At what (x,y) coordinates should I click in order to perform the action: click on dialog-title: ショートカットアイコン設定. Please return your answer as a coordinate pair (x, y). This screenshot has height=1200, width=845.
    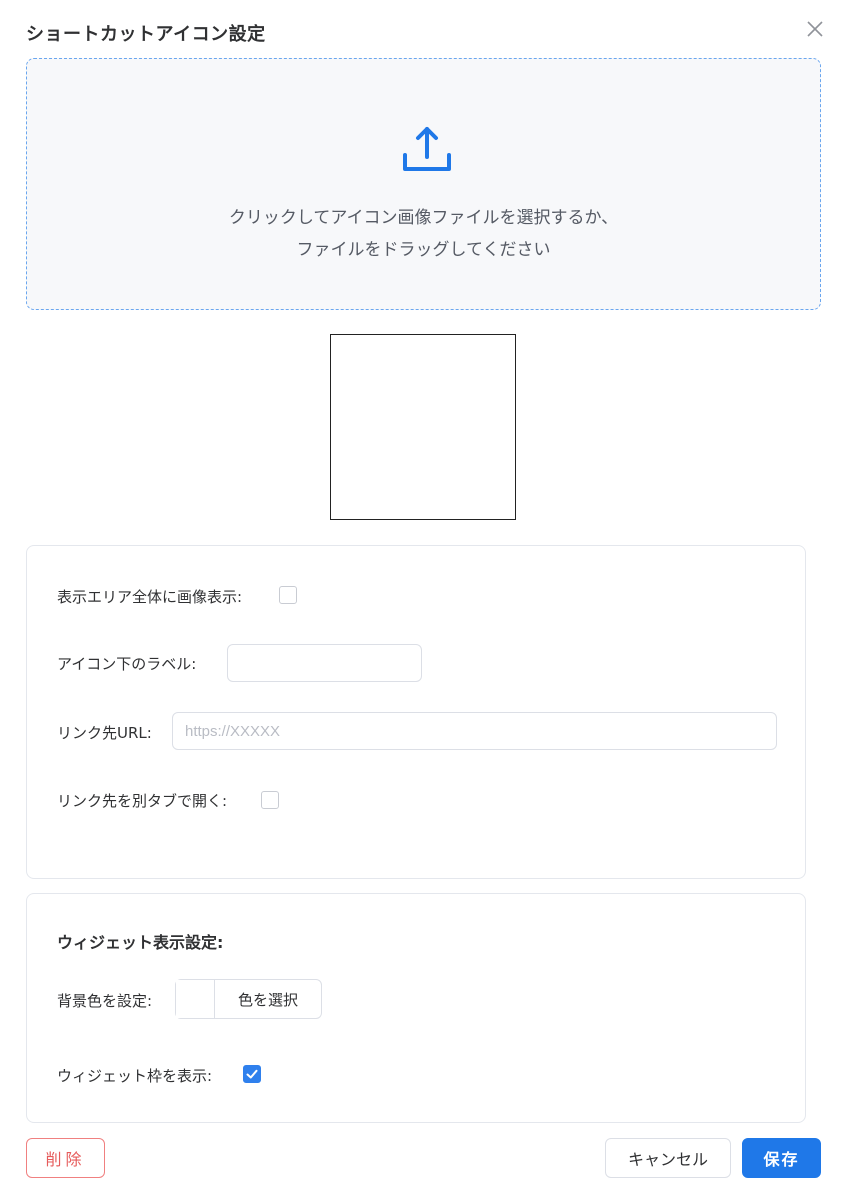
    Looking at the image, I should click on (146, 34).